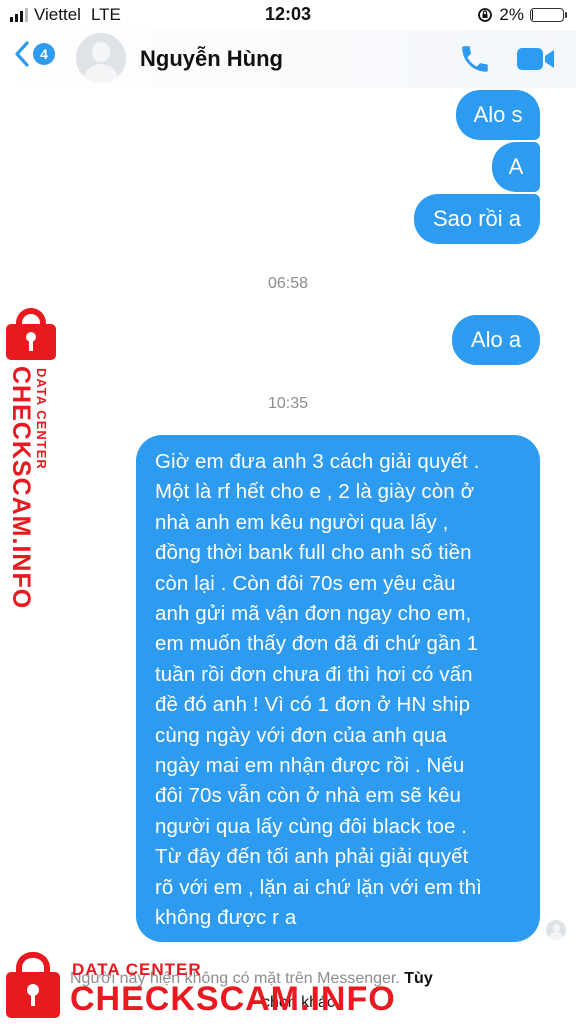 The image size is (576, 1024). Describe the element at coordinates (288, 283) in the screenshot. I see `timestamp: 06:58` at that location.